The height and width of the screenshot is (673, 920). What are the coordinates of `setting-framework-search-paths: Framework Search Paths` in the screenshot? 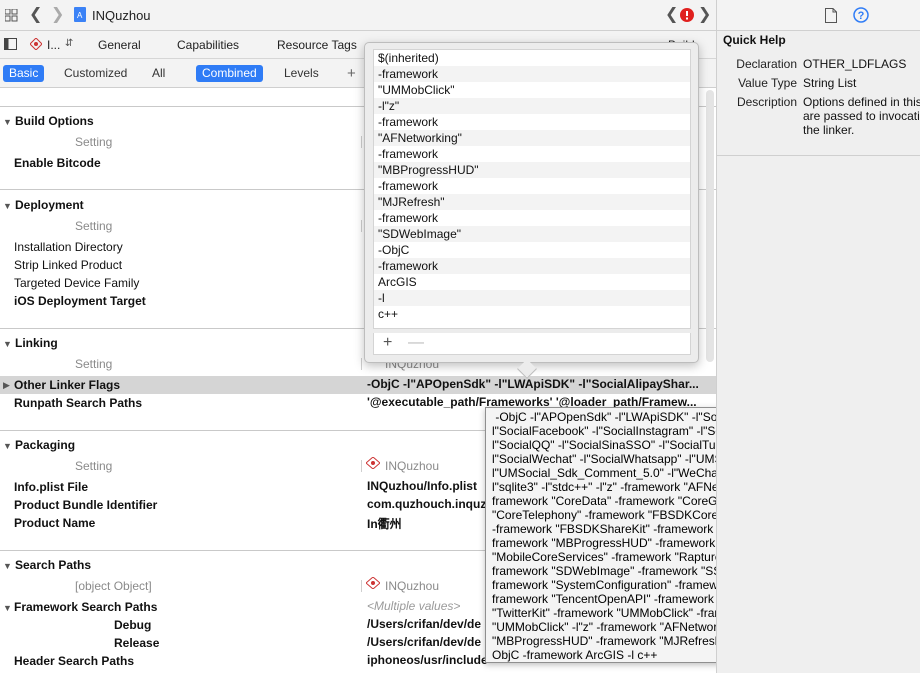 It's located at (85, 607).